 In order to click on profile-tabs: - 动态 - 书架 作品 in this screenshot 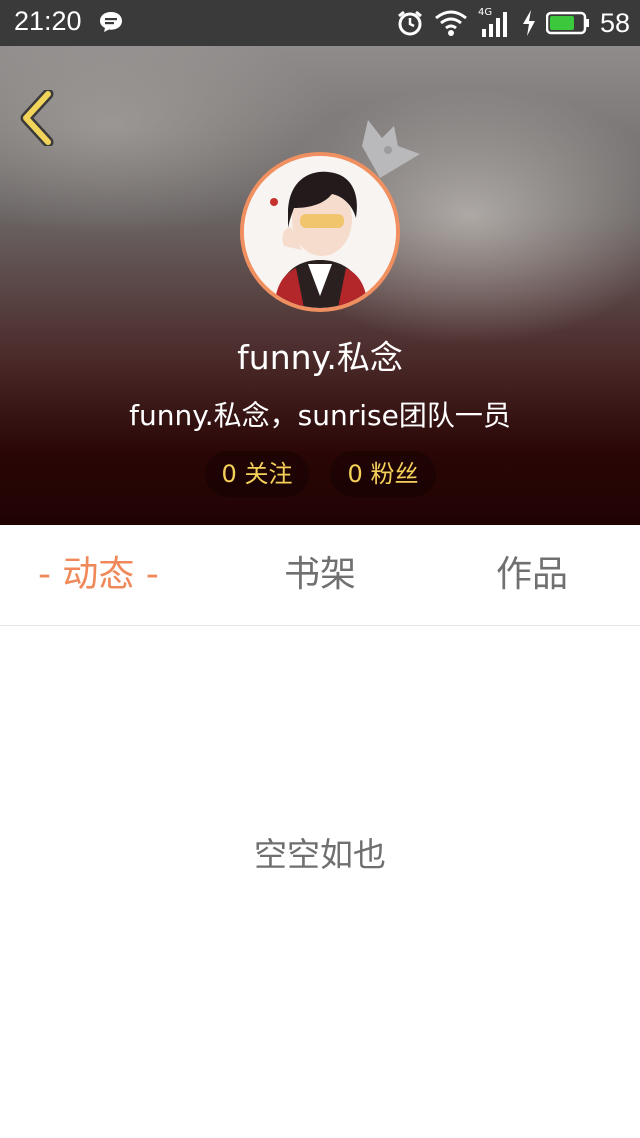, I will do `click(320, 575)`.